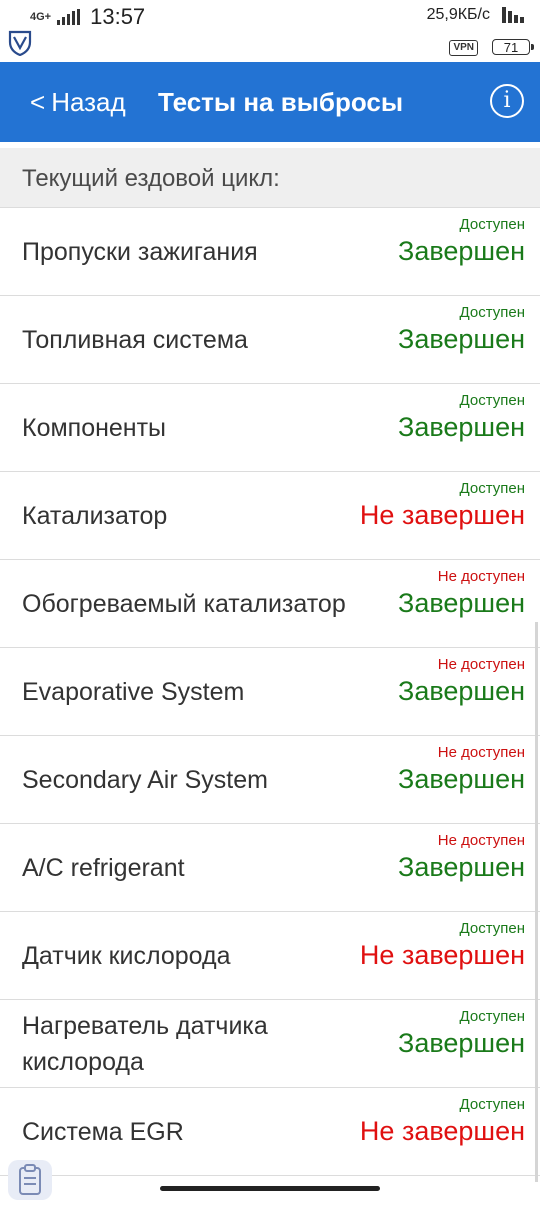 This screenshot has height=1205, width=540. What do you see at coordinates (118, 16) in the screenshot?
I see `clock: 13:57` at bounding box center [118, 16].